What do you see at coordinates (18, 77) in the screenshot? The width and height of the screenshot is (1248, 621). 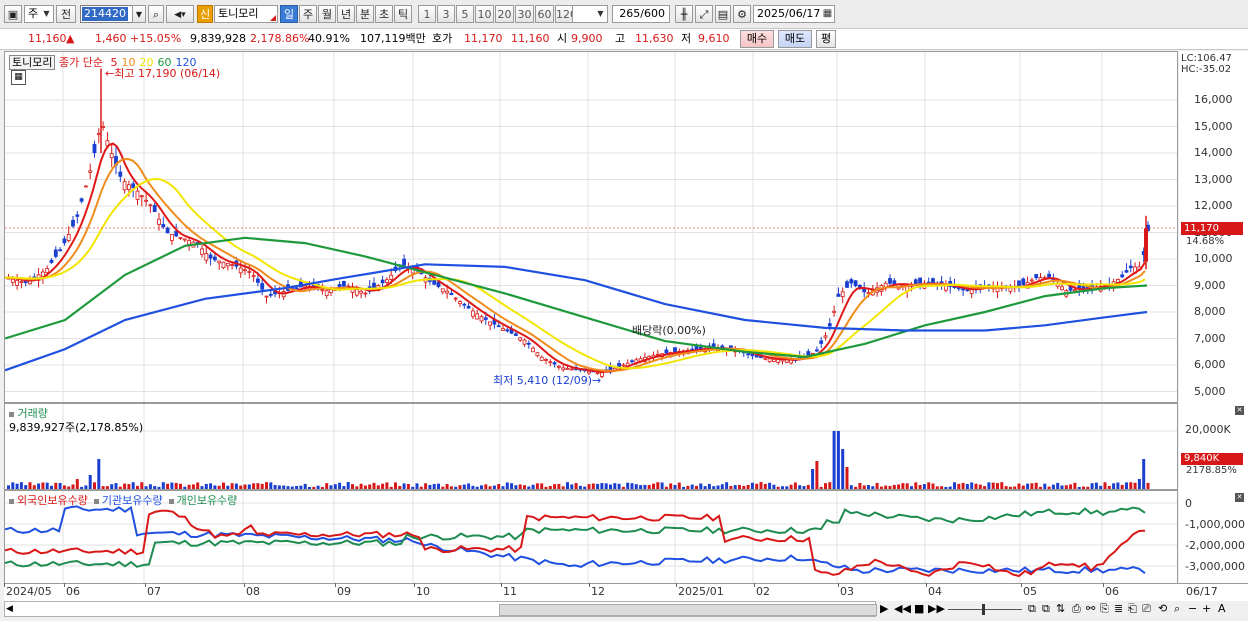 I see `grid-toggle-icon: ▦` at bounding box center [18, 77].